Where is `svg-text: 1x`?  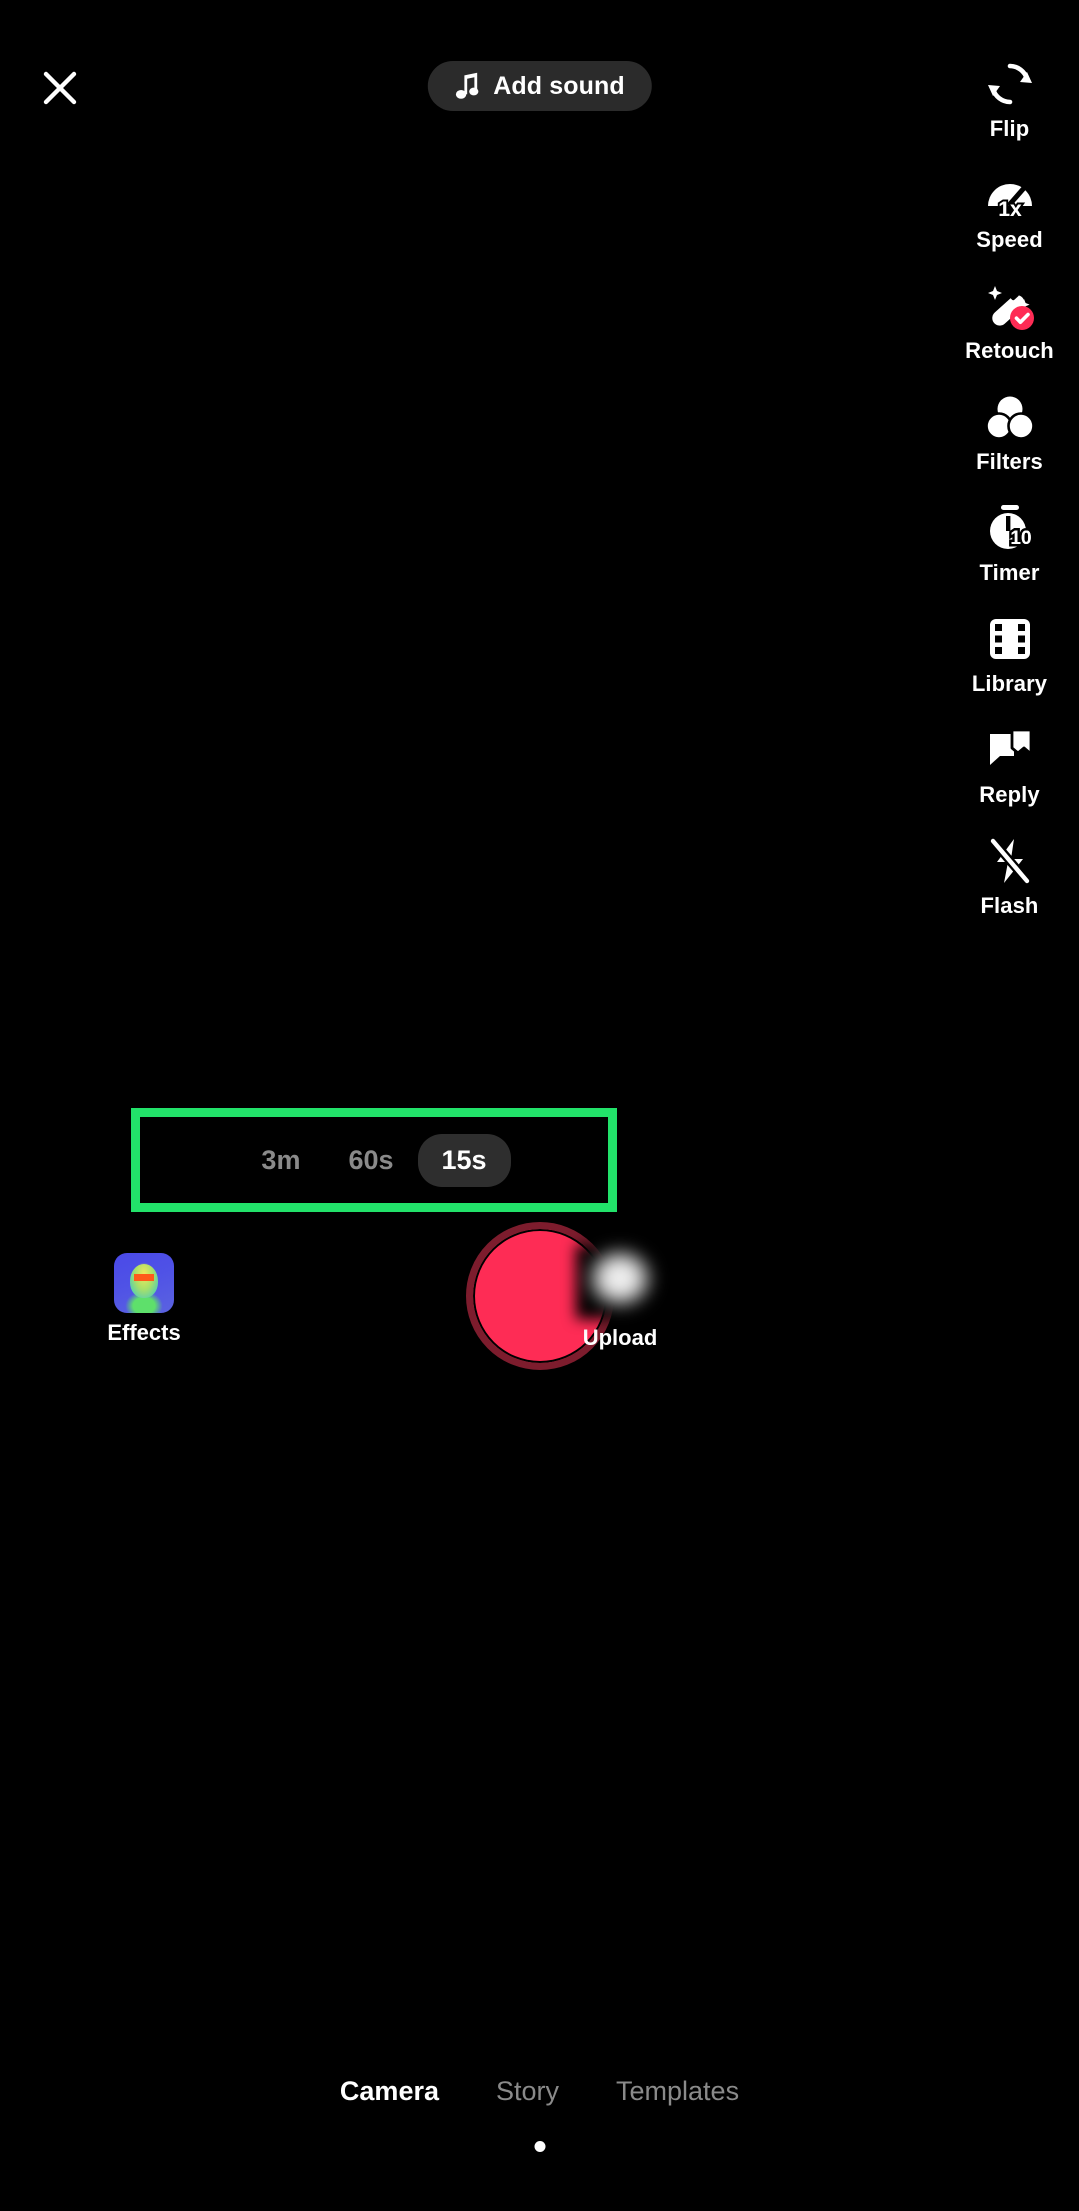
svg-text: 1x is located at coordinates (1010, 208).